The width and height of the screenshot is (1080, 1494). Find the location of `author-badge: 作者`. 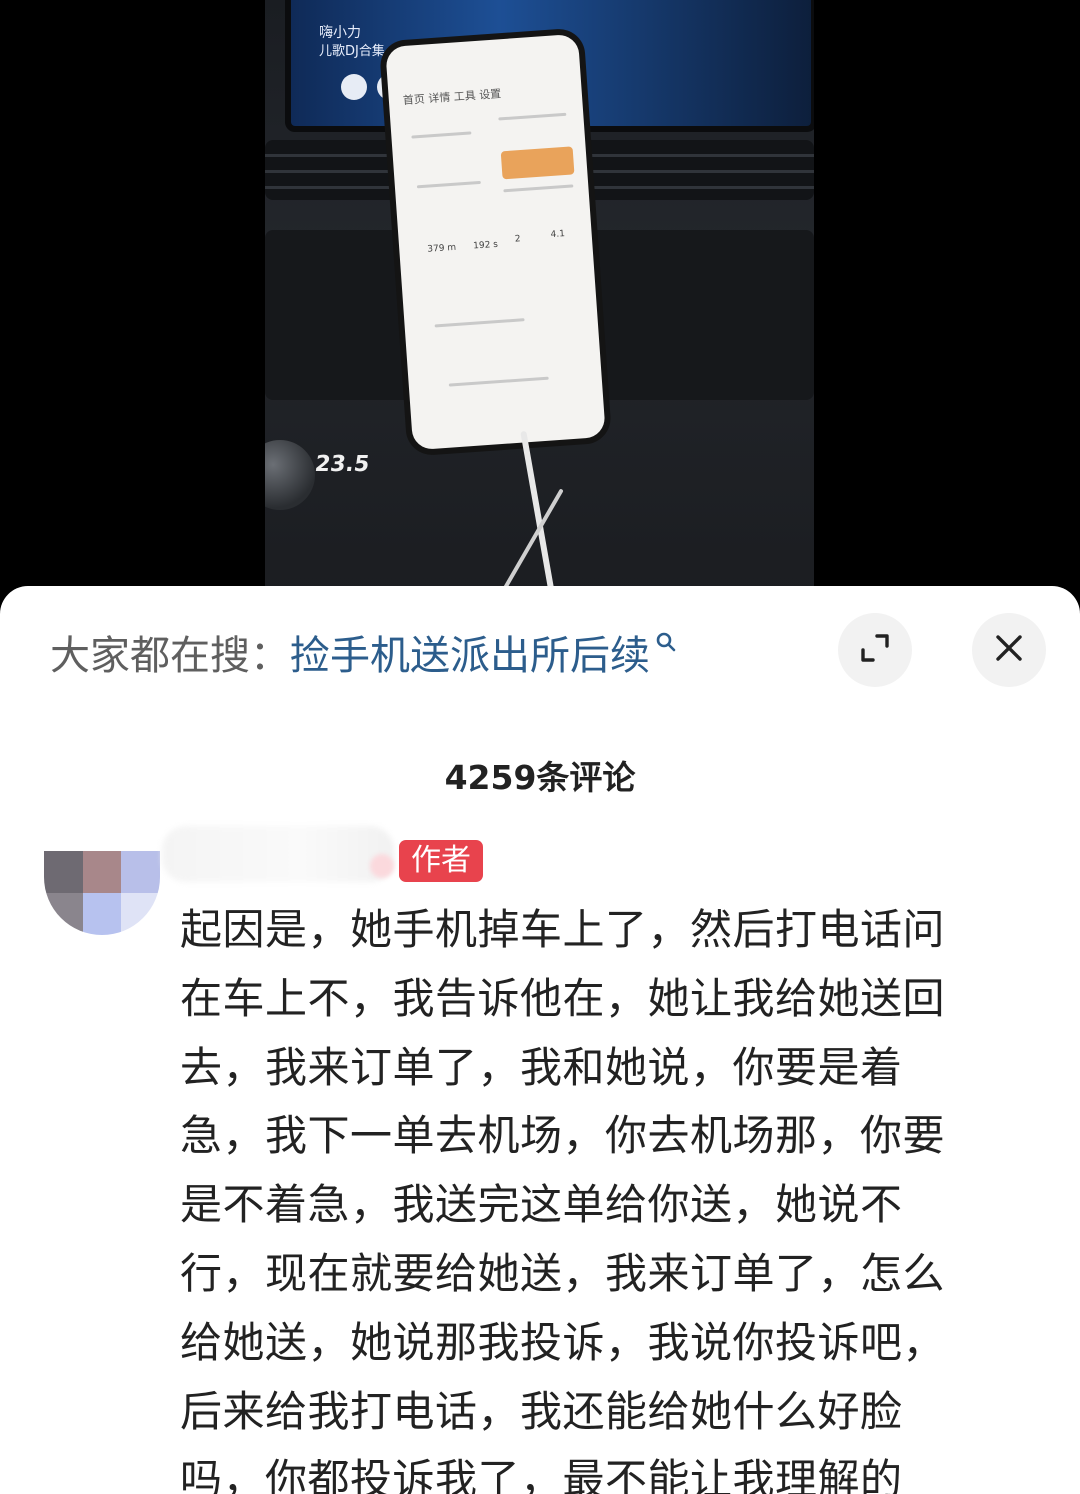

author-badge: 作者 is located at coordinates (441, 861).